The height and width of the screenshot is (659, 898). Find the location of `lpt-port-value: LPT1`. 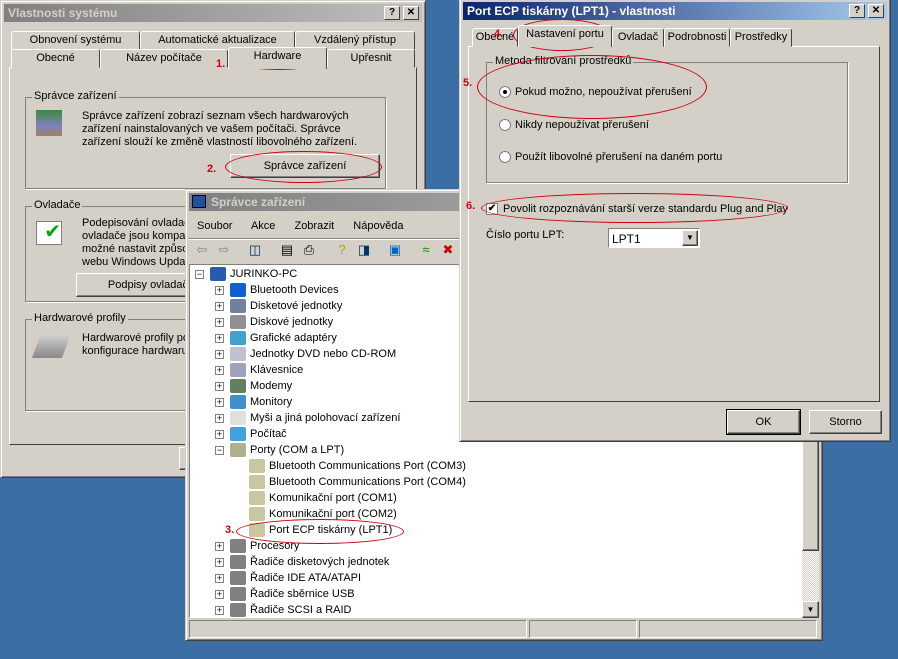

lpt-port-value: LPT1 is located at coordinates (626, 239).